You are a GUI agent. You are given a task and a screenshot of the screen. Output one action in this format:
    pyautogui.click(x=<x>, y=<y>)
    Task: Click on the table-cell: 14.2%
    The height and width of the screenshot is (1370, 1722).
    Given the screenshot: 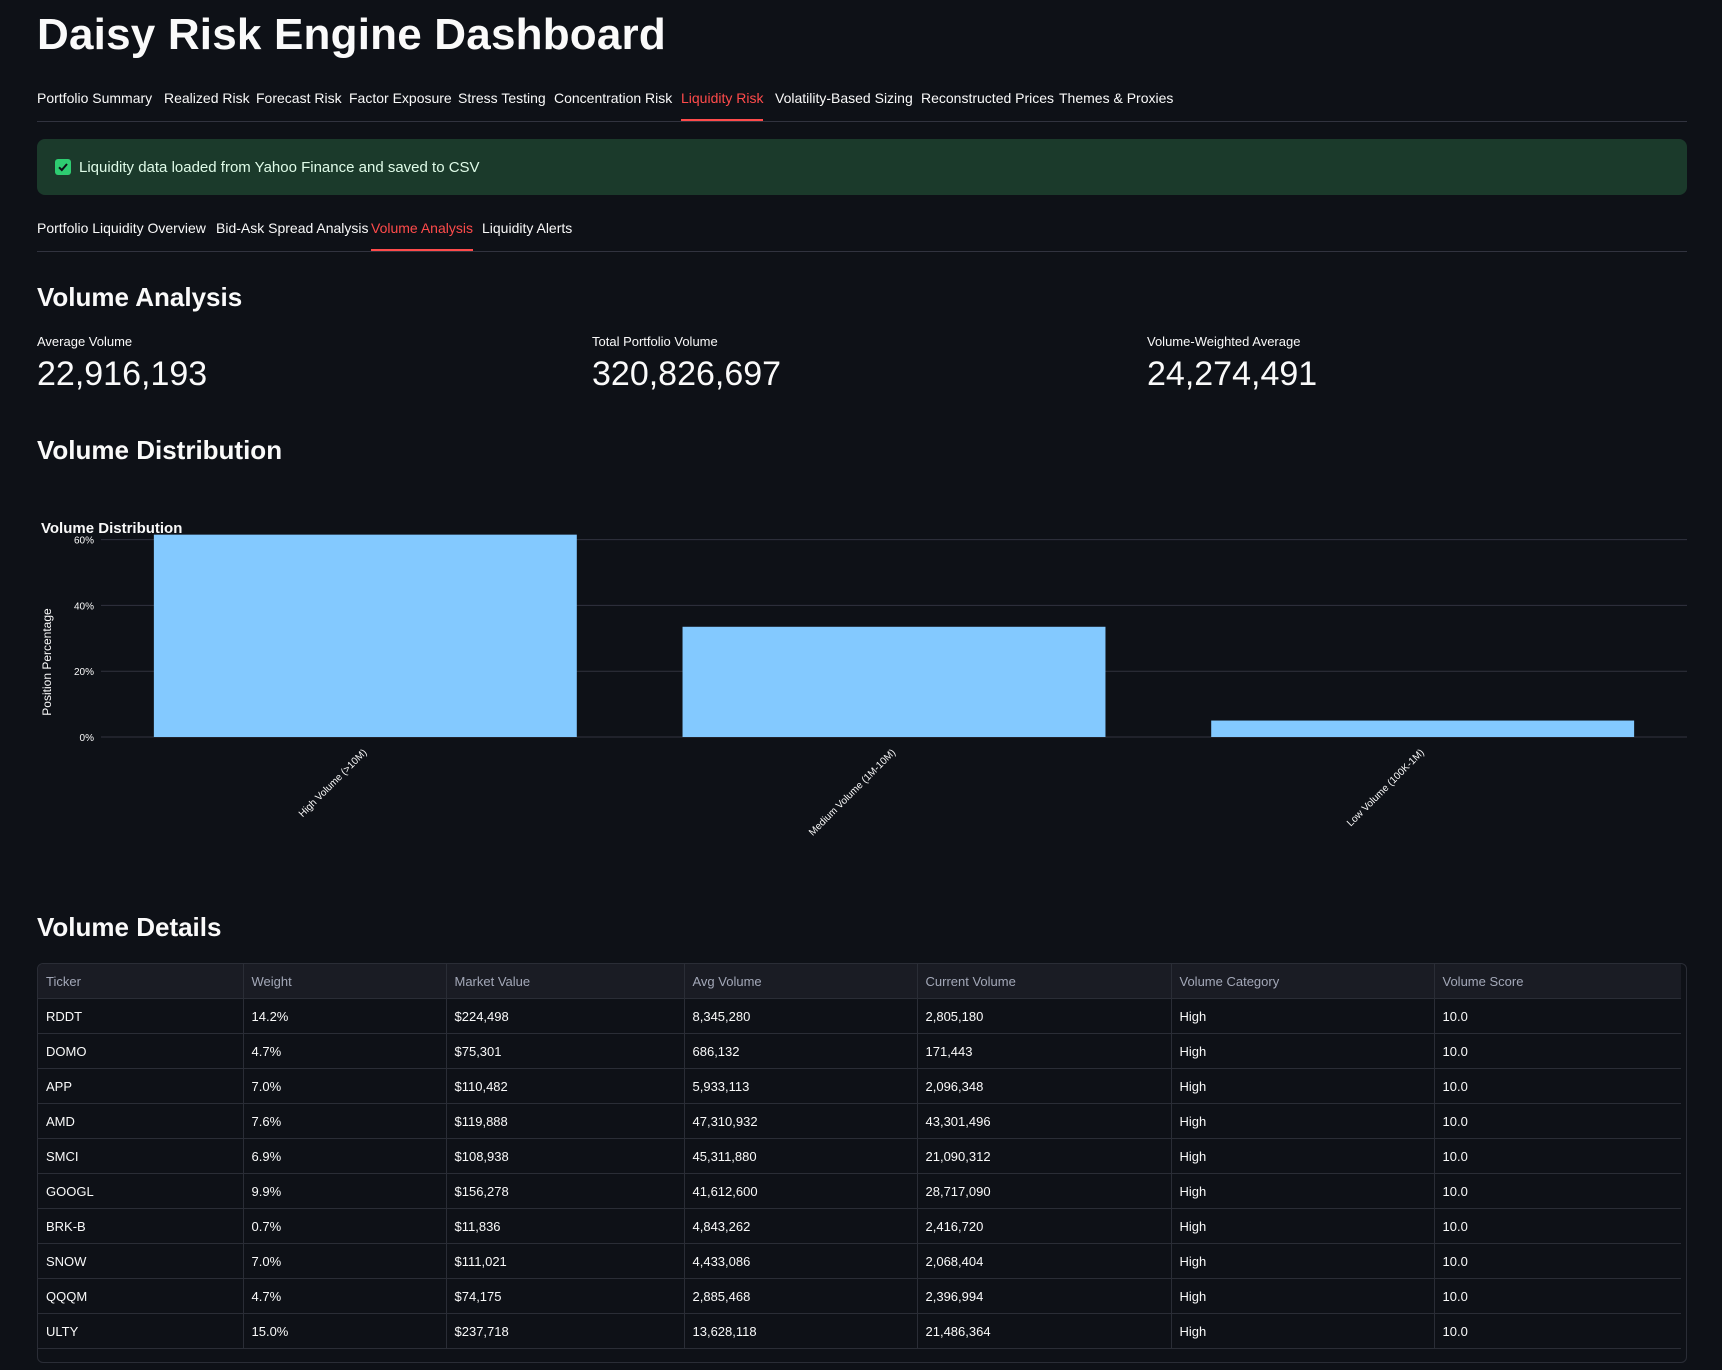 What is the action you would take?
    pyautogui.click(x=345, y=1016)
    